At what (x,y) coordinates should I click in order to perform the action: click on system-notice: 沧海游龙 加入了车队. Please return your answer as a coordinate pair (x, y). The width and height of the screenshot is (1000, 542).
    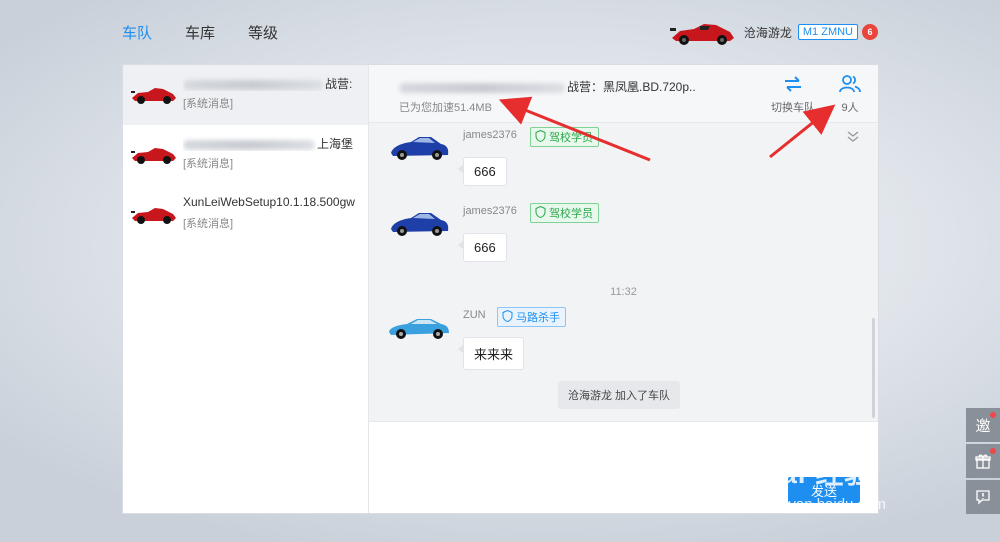
    Looking at the image, I should click on (619, 395).